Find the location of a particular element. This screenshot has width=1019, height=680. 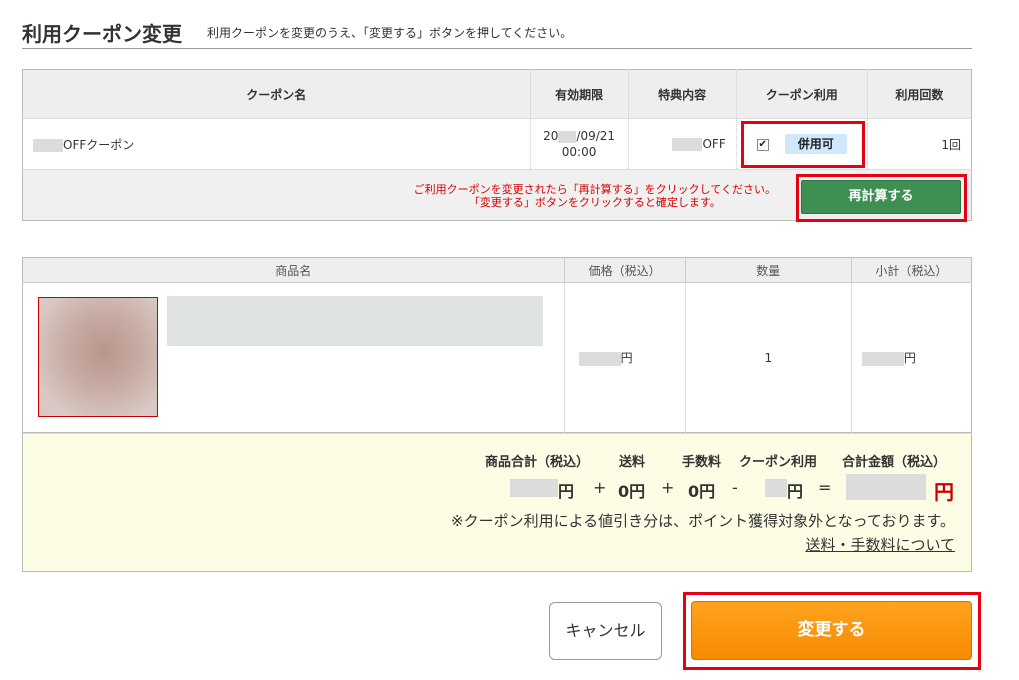

subtotal-masked is located at coordinates (882, 358).